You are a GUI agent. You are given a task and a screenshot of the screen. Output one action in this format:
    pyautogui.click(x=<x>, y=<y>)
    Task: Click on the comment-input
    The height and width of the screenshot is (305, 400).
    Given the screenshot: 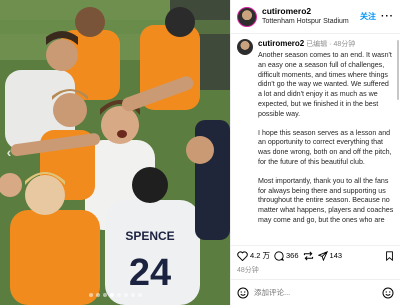 What is the action you would take?
    pyautogui.click(x=318, y=292)
    